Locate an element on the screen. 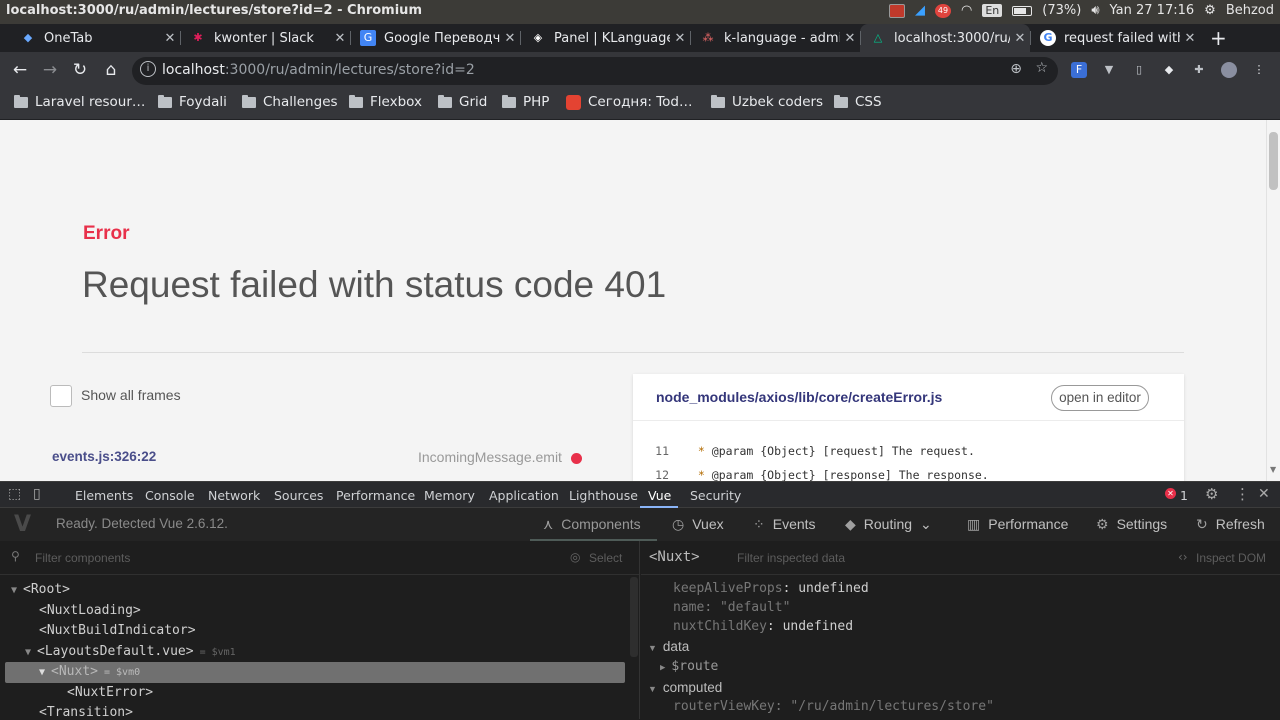 Image resolution: width=1280 pixels, height=720 pixels. bookmark-flexbox: Flexbox is located at coordinates (385, 102).